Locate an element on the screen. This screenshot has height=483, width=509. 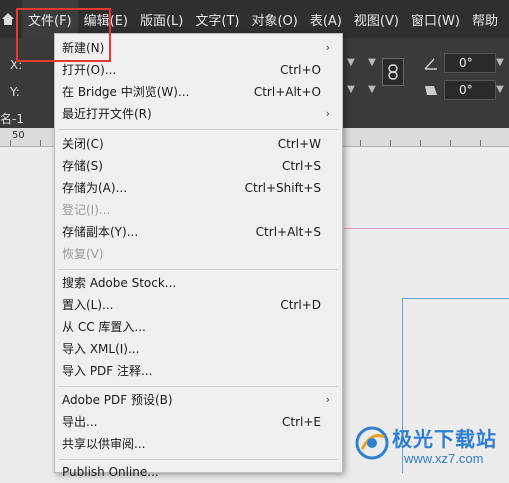
menu-item-new: 新建(N) › is located at coordinates (198, 48).